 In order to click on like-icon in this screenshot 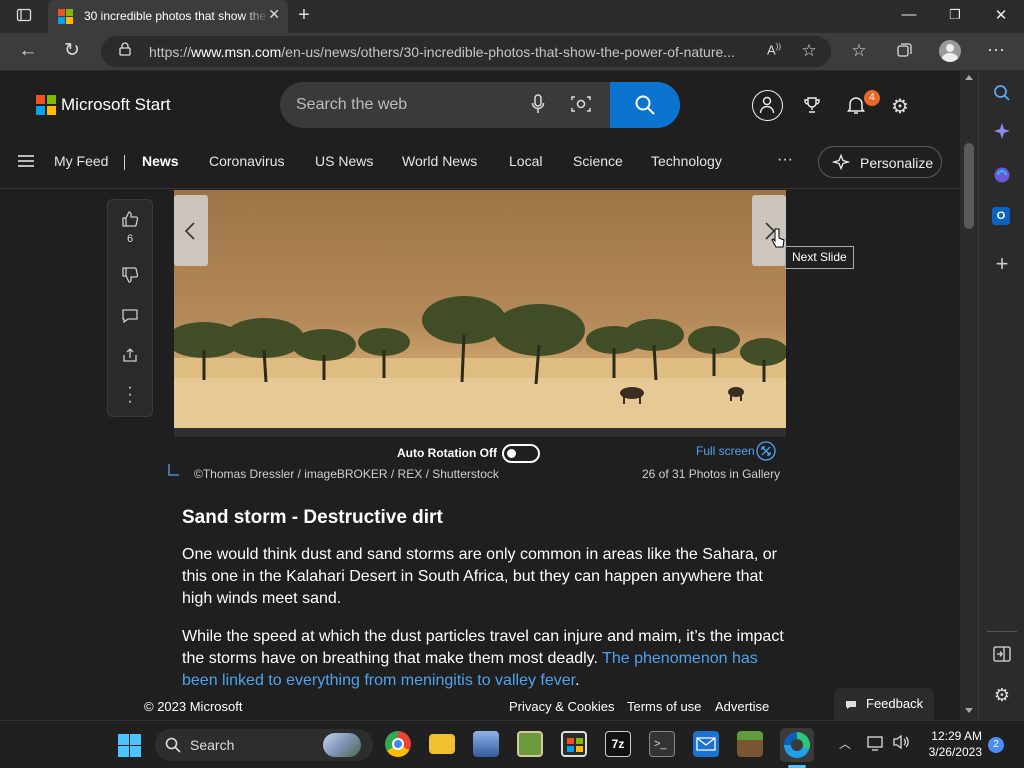, I will do `click(130, 221)`.